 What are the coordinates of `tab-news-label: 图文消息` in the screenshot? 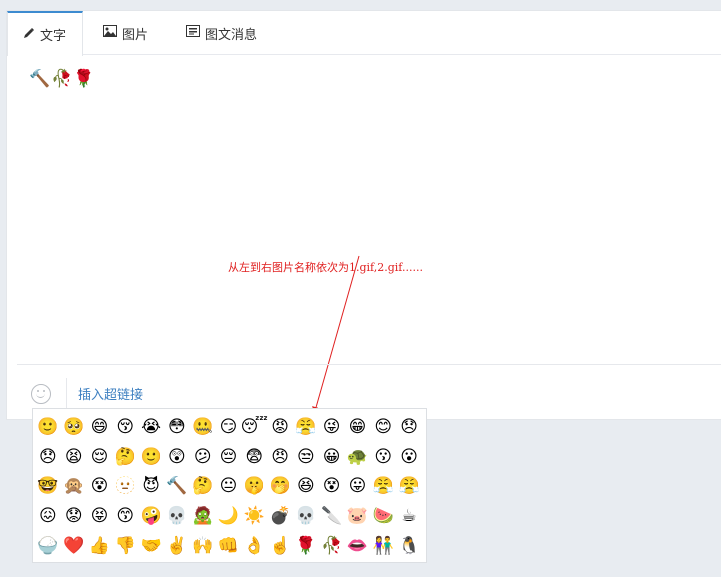 It's located at (231, 35).